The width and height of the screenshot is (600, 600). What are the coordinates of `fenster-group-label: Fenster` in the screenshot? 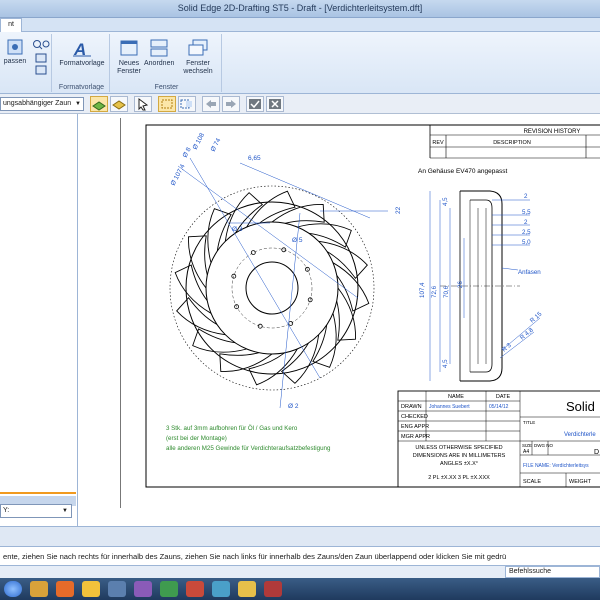 It's located at (166, 87).